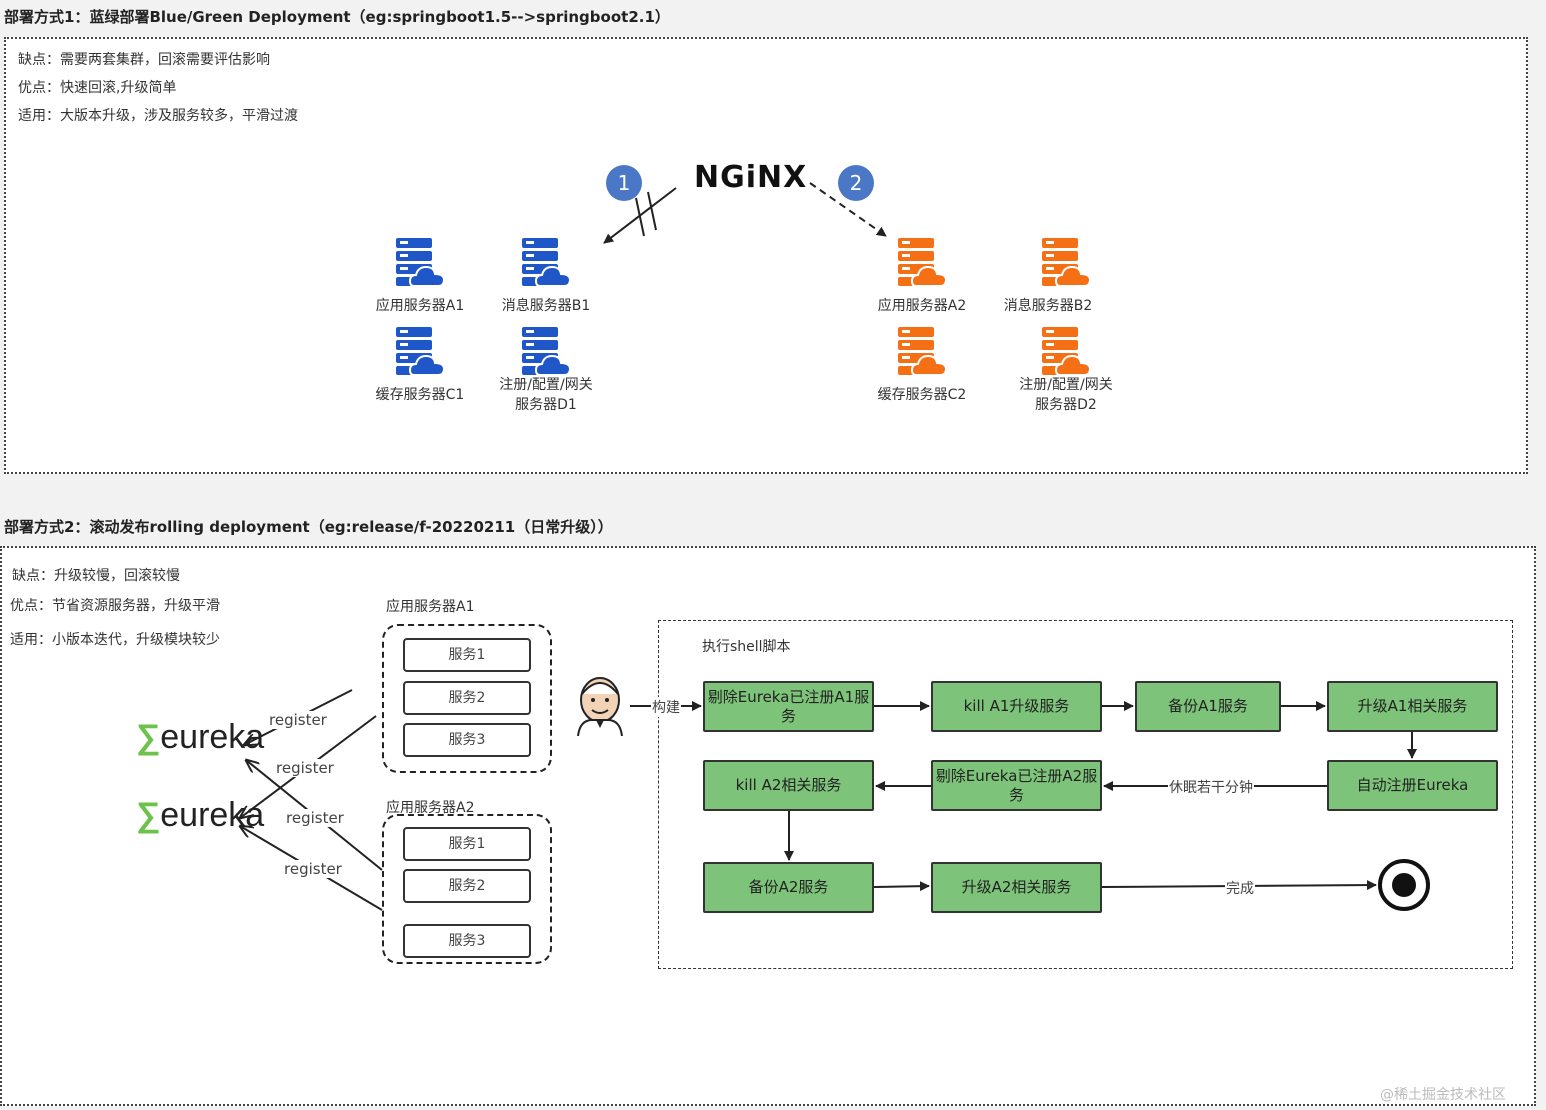 The image size is (1546, 1110). I want to click on register-label-3: register, so click(315, 818).